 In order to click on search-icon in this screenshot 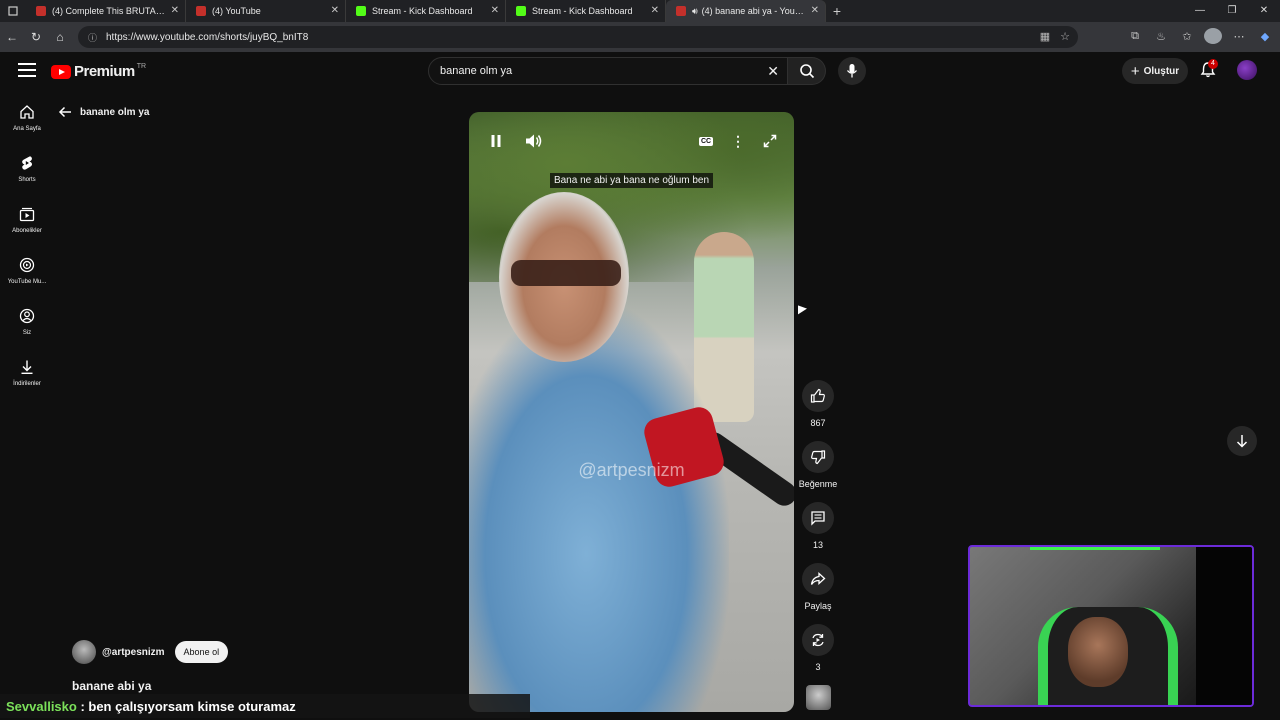, I will do `click(806, 71)`.